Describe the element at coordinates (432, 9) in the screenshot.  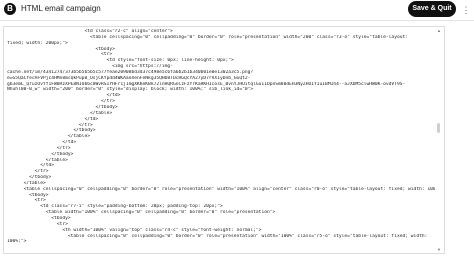
I see `save-and-quit-button: Save & Quit` at that location.